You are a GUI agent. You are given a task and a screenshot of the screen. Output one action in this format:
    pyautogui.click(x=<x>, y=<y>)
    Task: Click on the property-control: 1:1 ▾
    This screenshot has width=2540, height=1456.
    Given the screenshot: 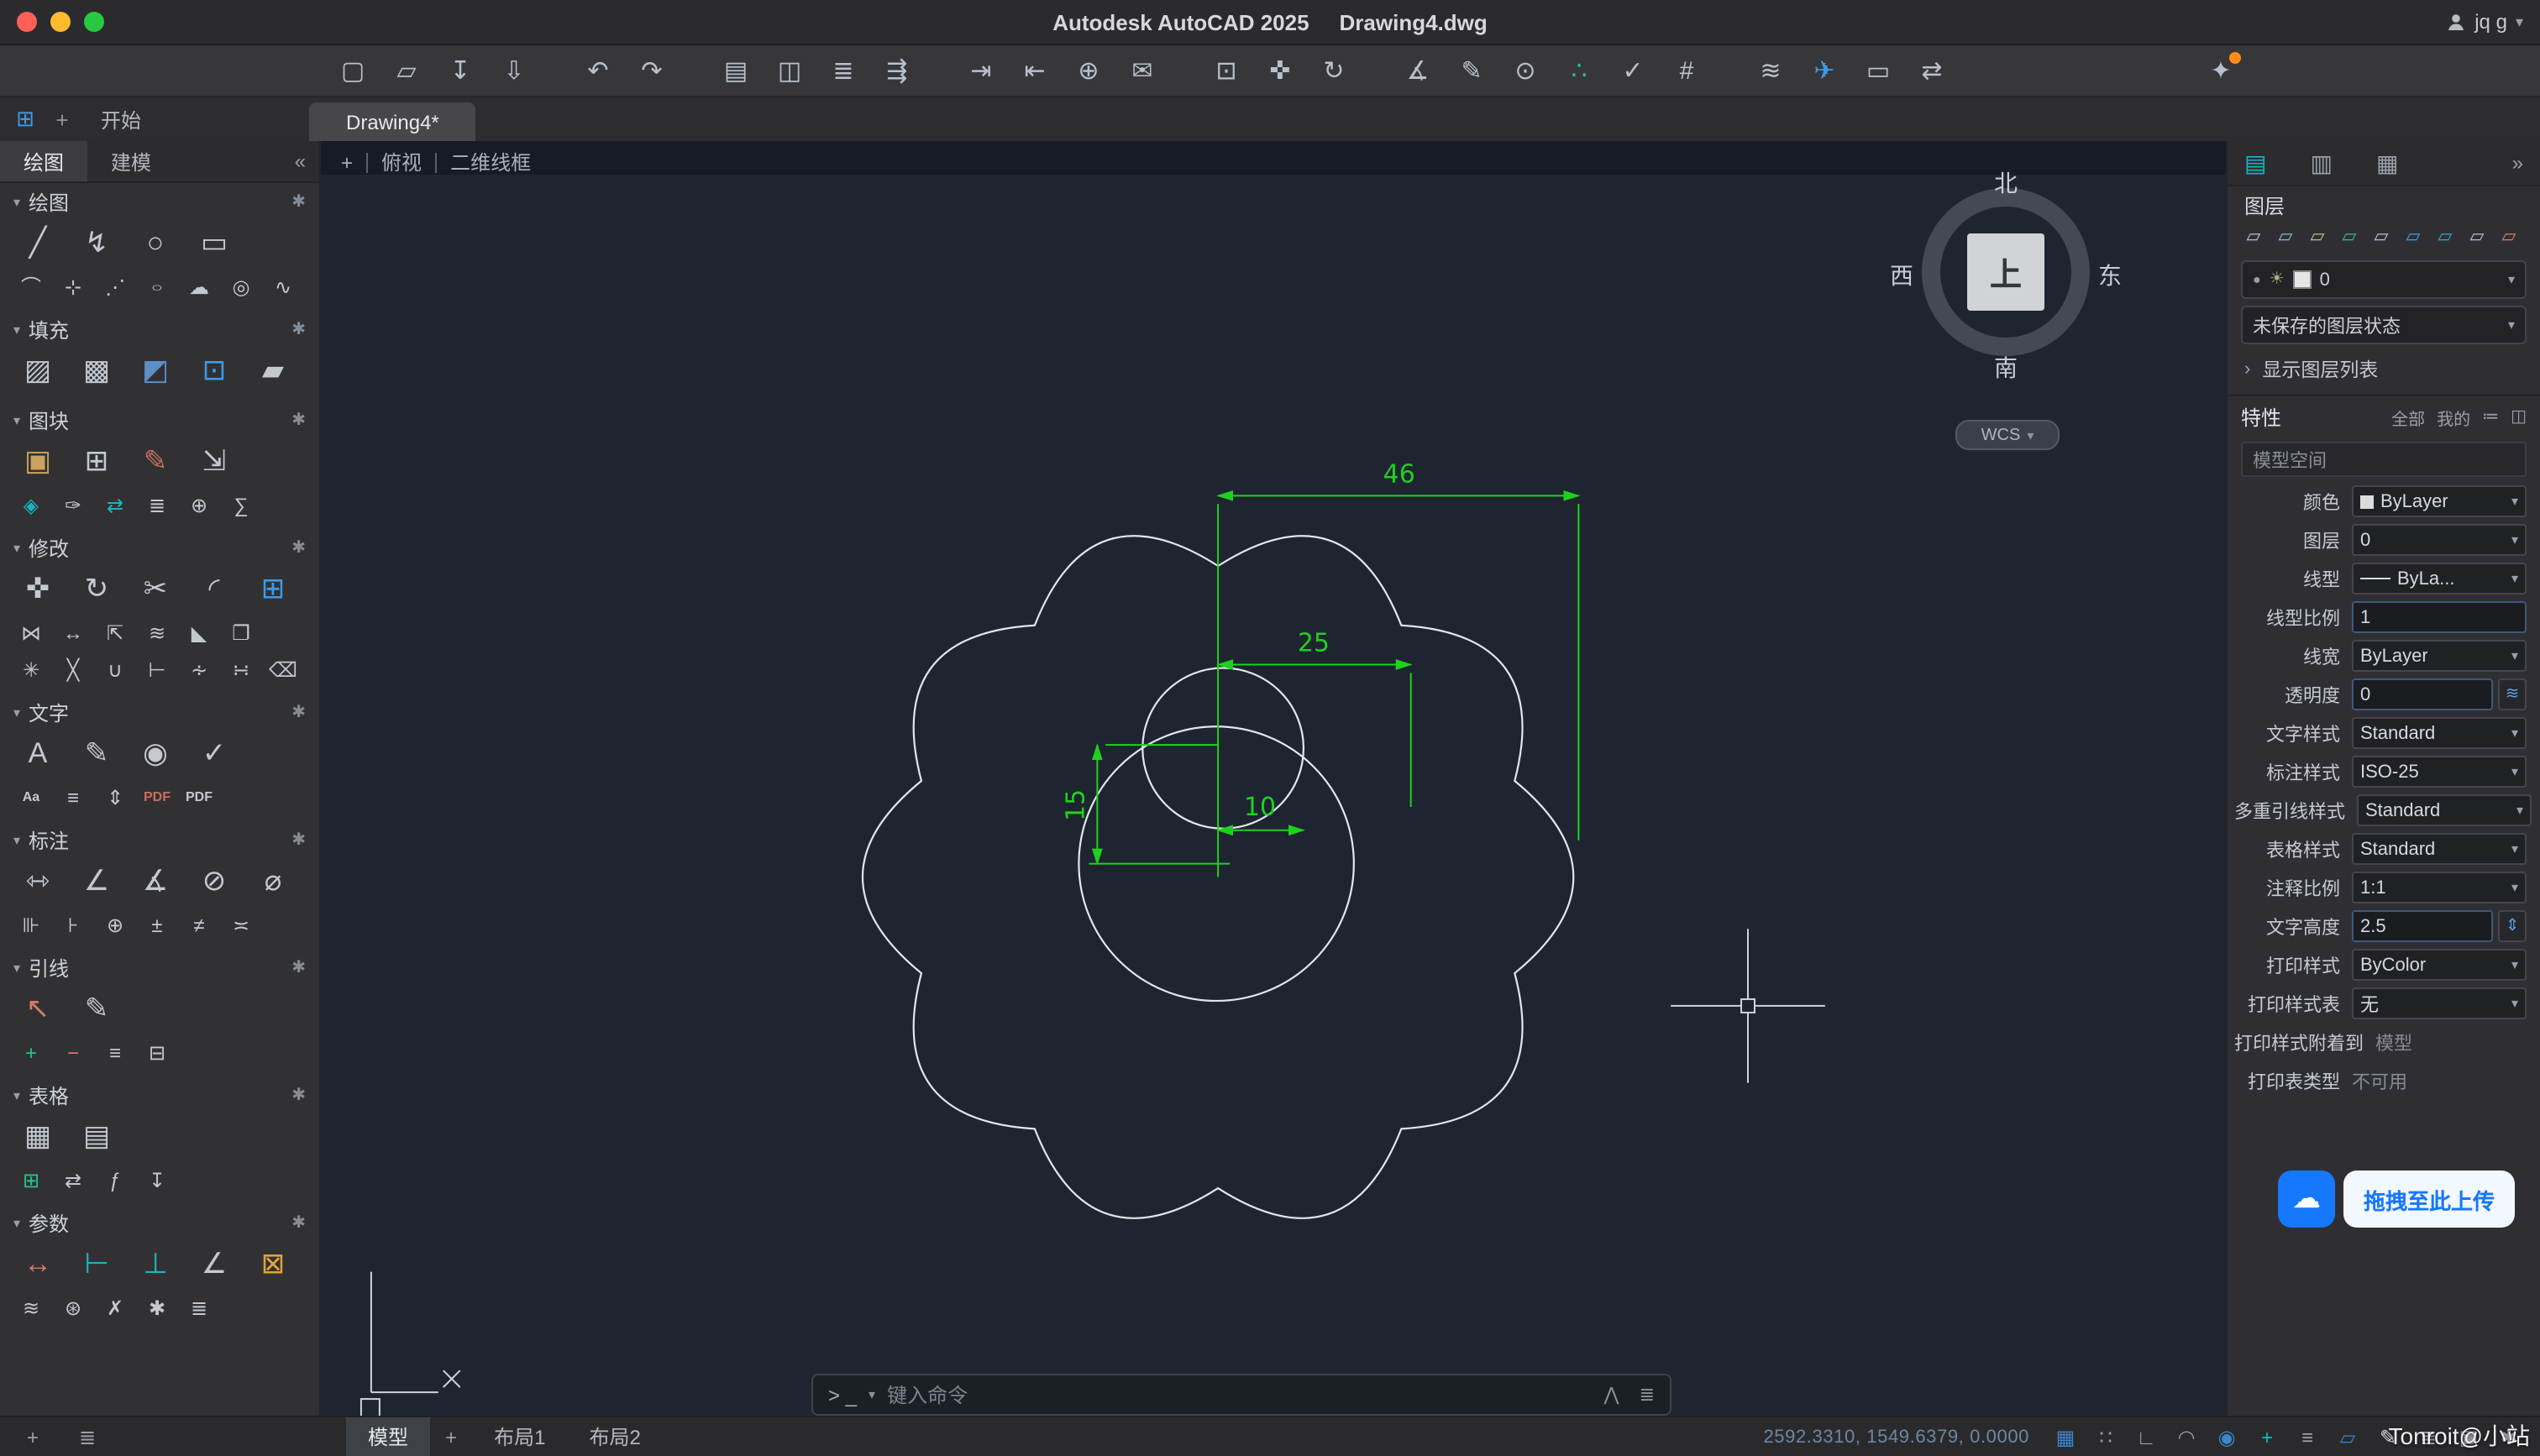 What is the action you would take?
    pyautogui.click(x=2439, y=887)
    